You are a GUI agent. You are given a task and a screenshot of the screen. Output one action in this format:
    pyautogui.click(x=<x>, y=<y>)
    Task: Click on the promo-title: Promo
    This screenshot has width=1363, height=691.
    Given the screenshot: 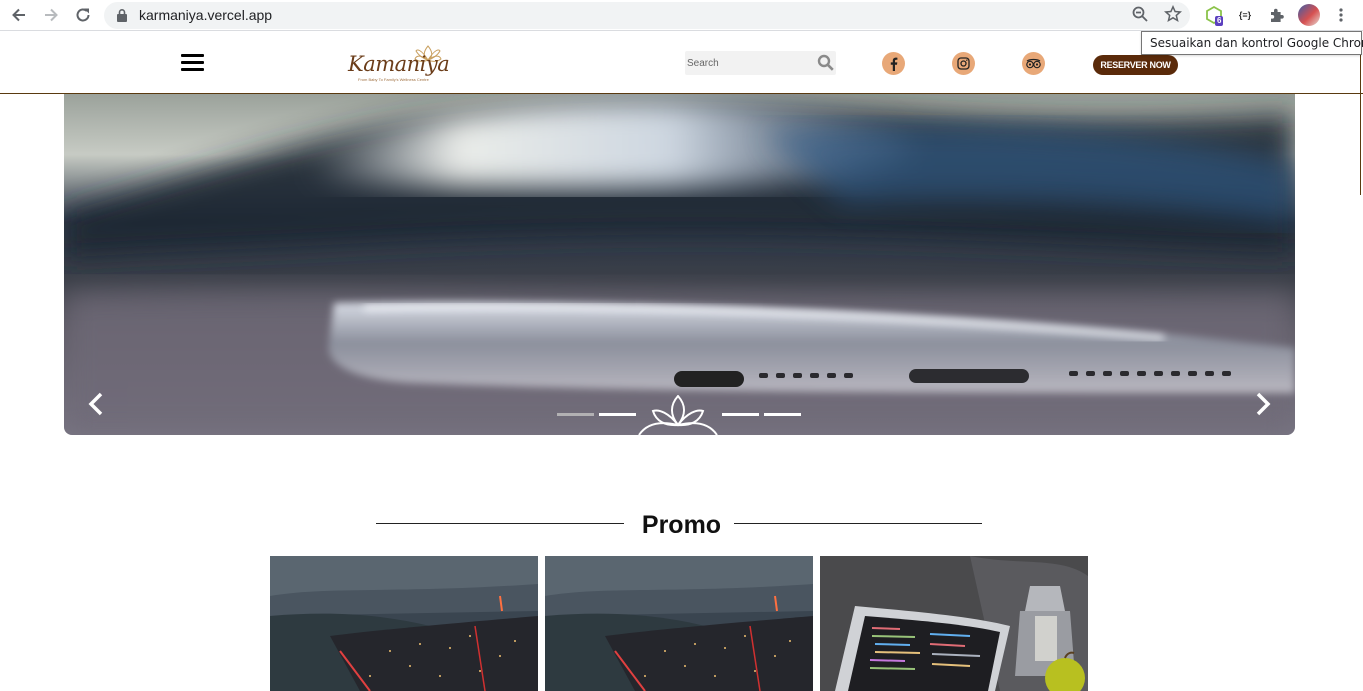 What is the action you would take?
    pyautogui.click(x=681, y=525)
    